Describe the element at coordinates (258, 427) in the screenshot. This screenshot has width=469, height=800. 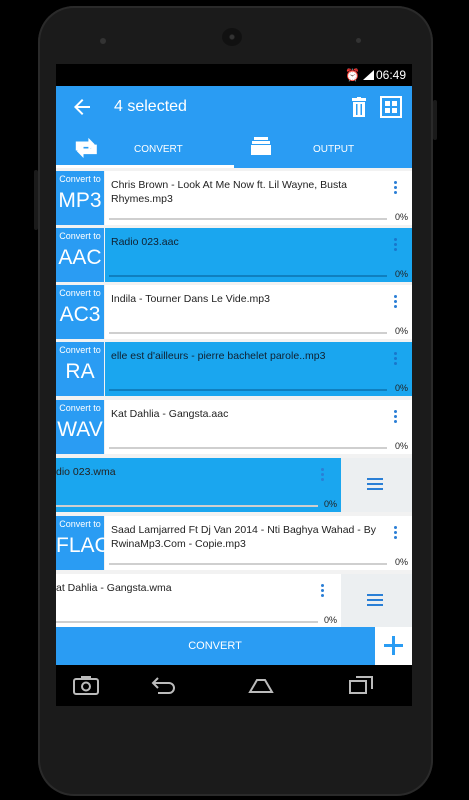
I see `file-card: Kat Dahlia - Gangsta.aac 0%` at that location.